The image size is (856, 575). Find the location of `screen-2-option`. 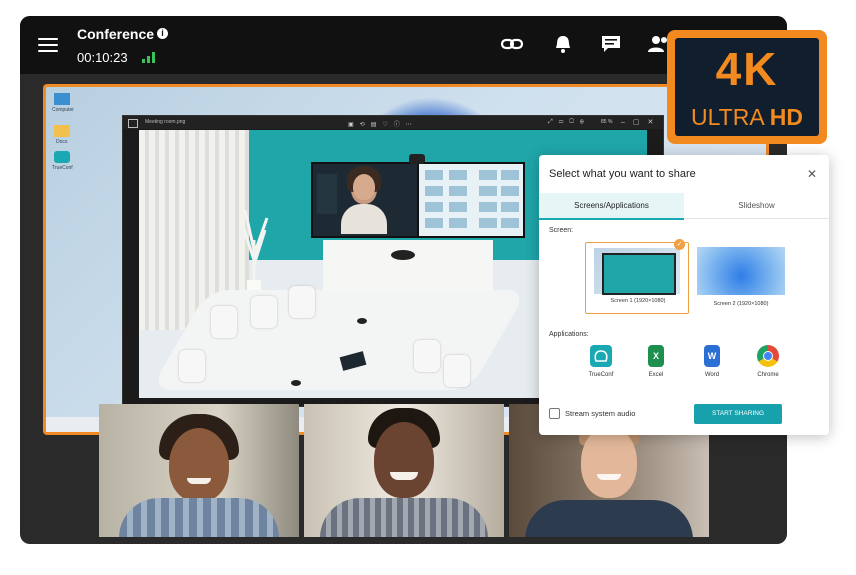

screen-2-option is located at coordinates (741, 271).